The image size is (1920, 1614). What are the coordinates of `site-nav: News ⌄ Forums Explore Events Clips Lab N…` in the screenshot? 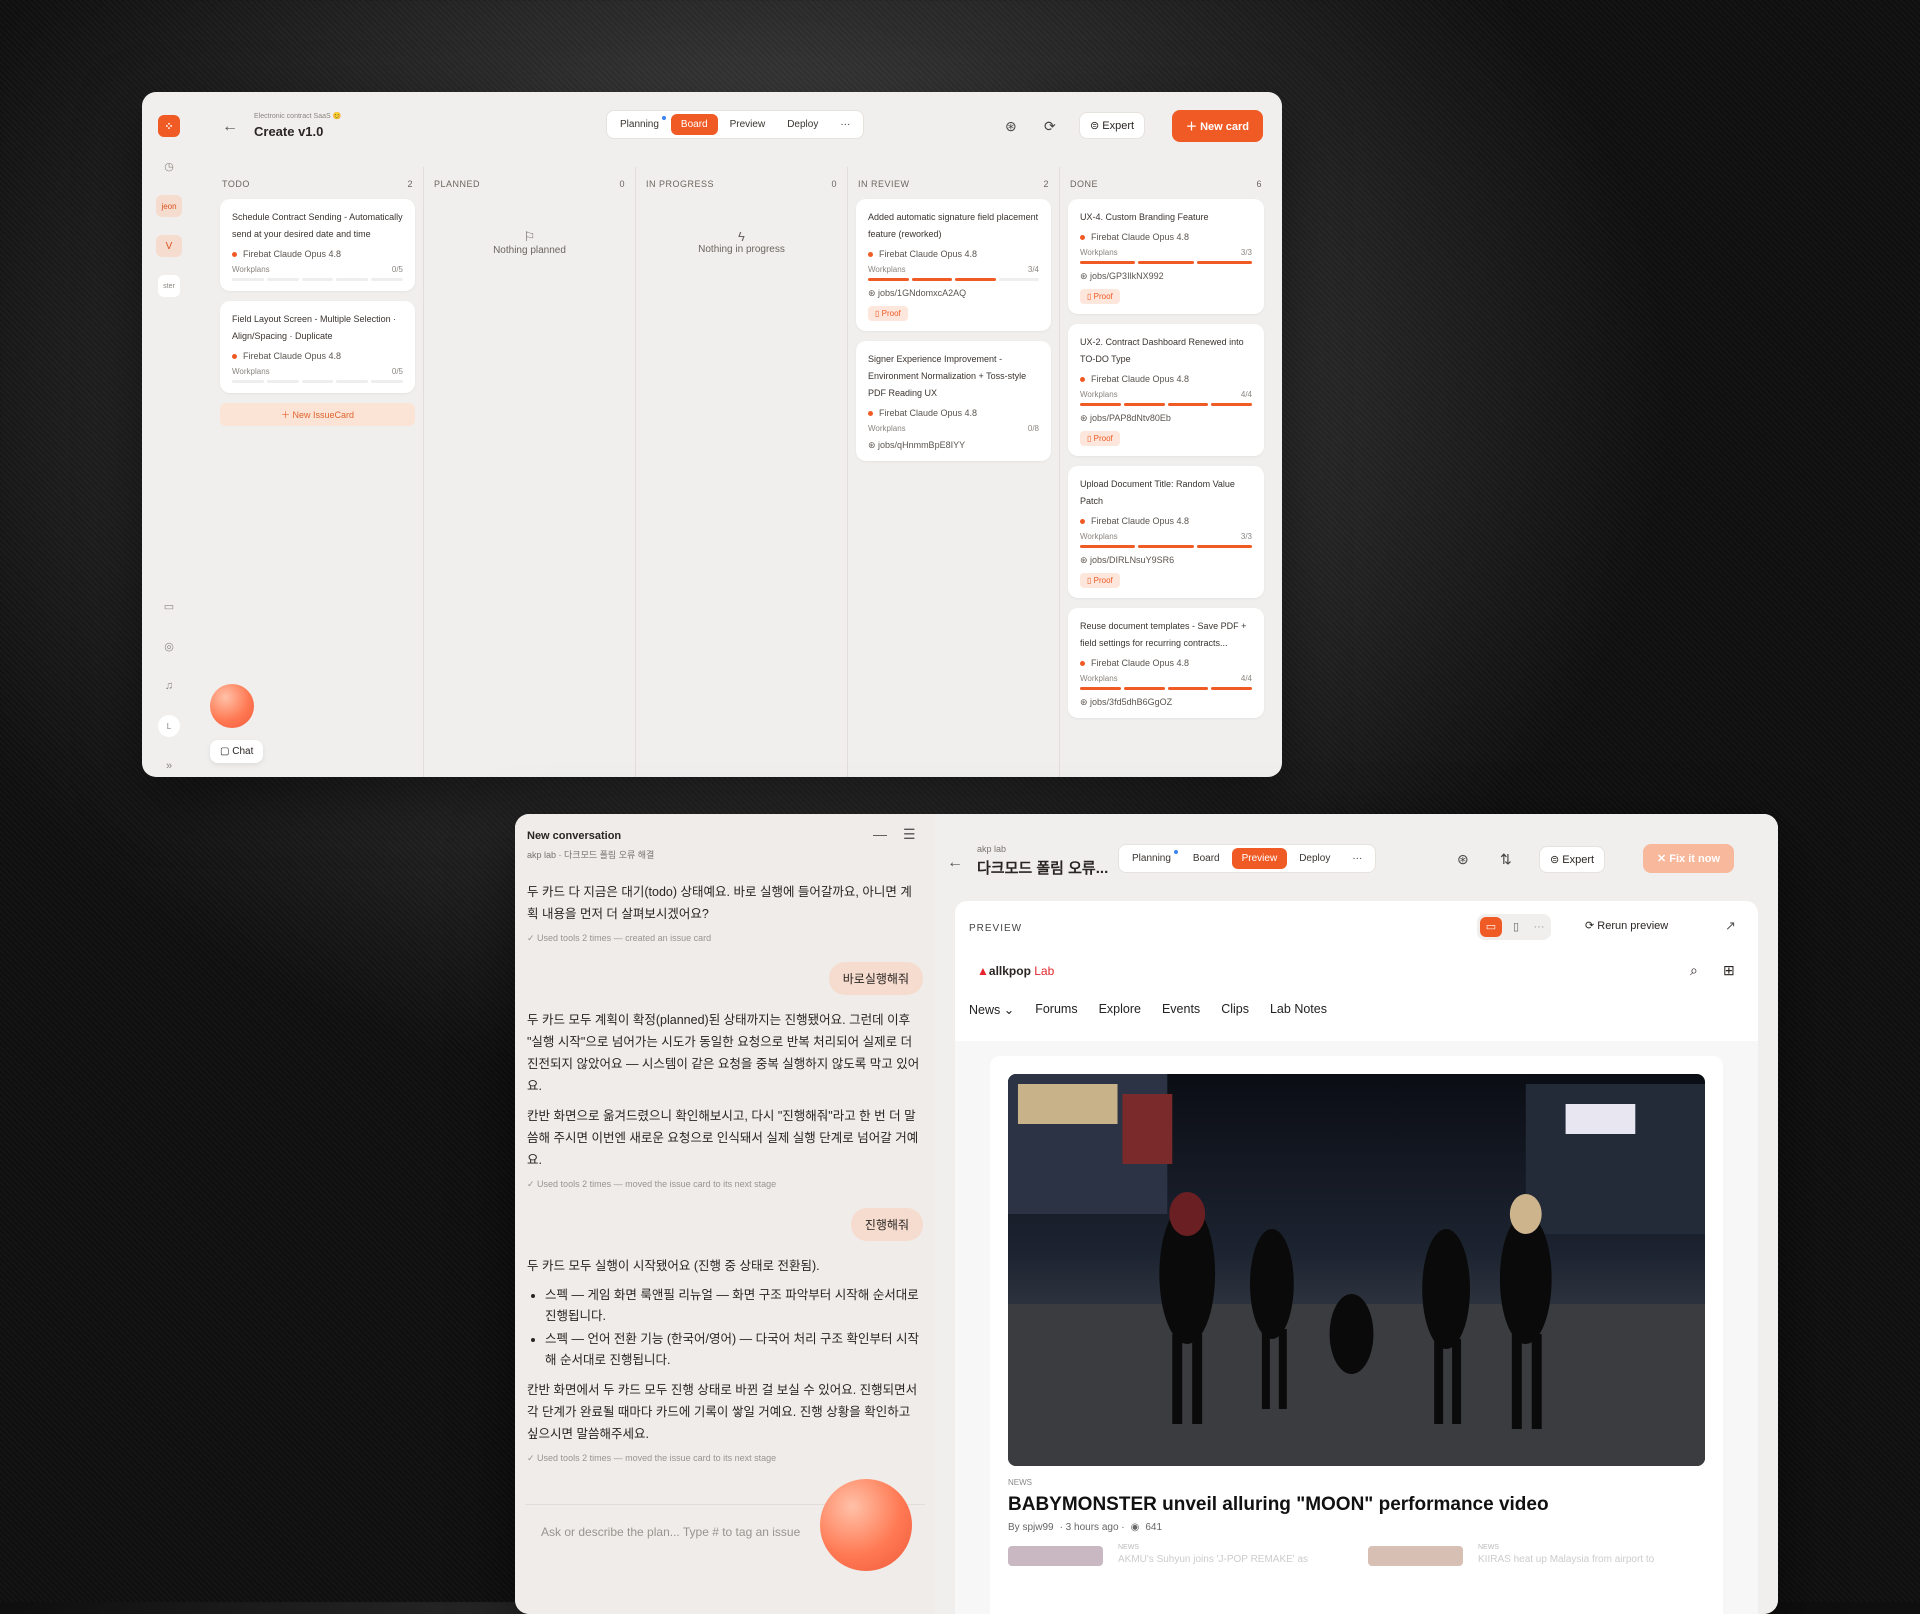 It's located at (1148, 1009).